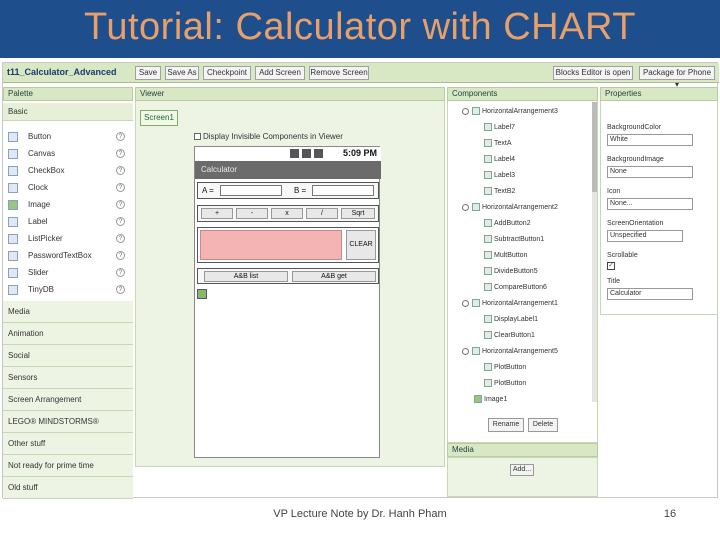 The width and height of the screenshot is (720, 540). I want to click on add-button: +, so click(217, 213).